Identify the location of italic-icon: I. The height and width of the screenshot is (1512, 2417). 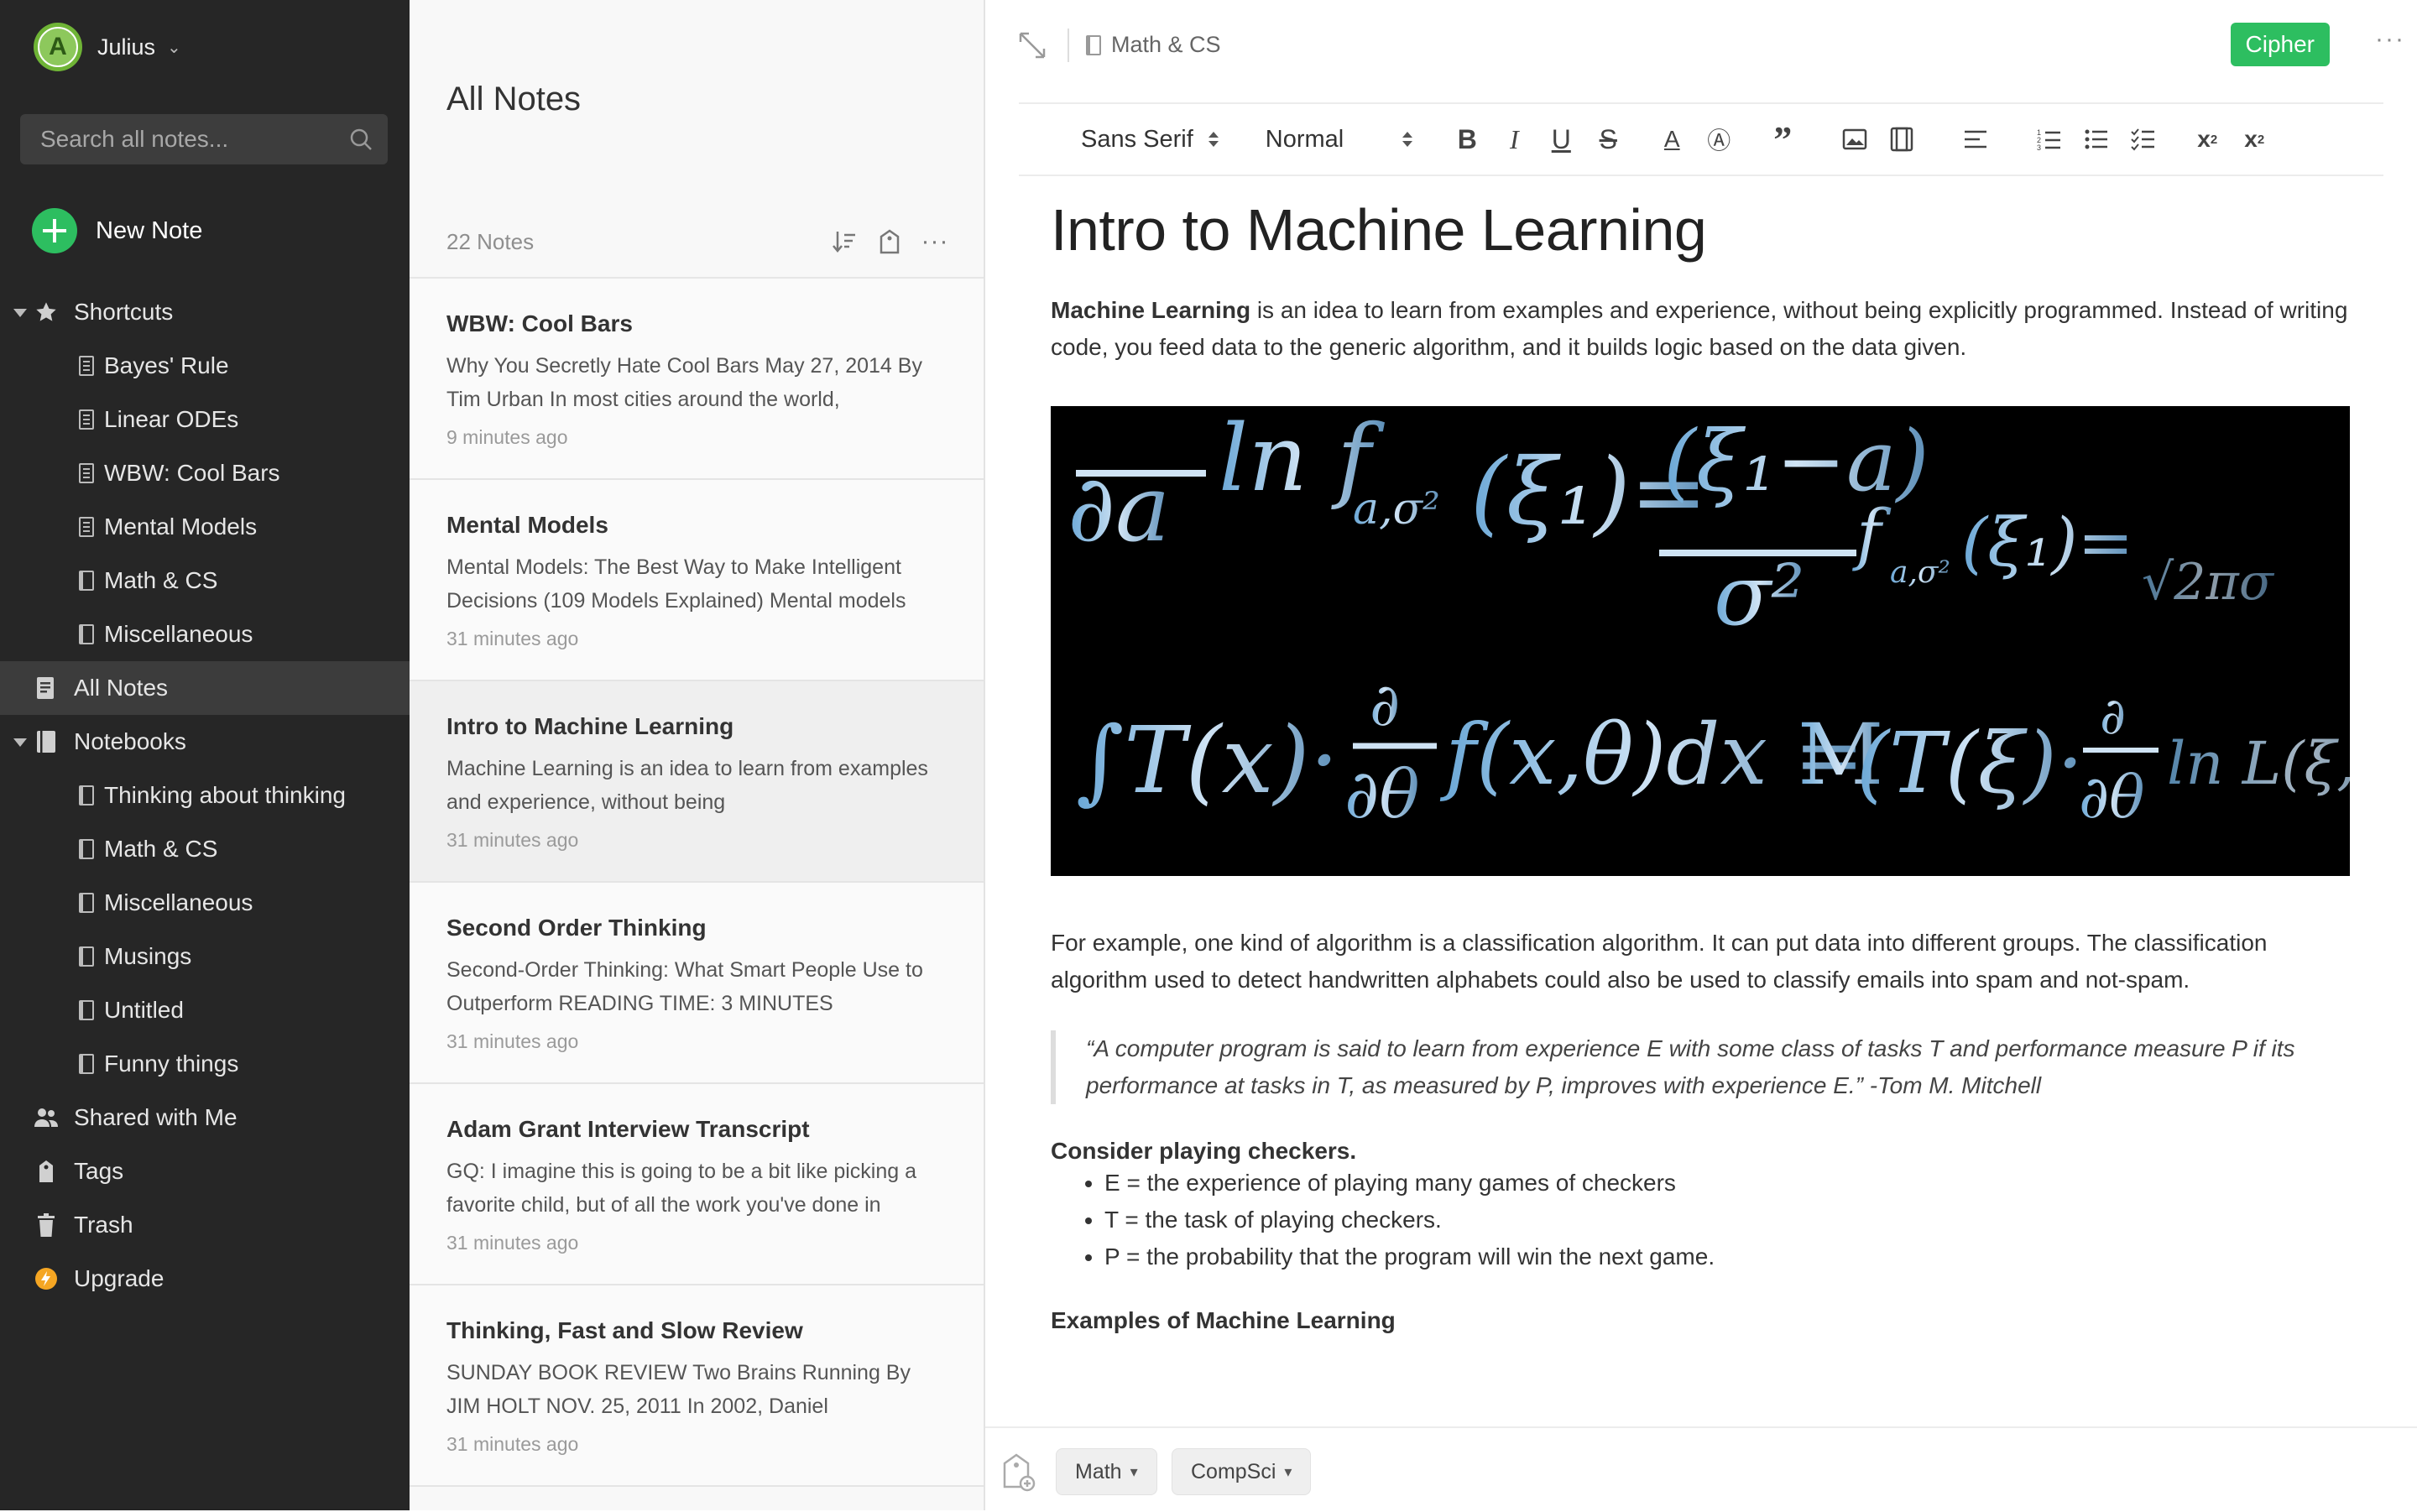
(1514, 139).